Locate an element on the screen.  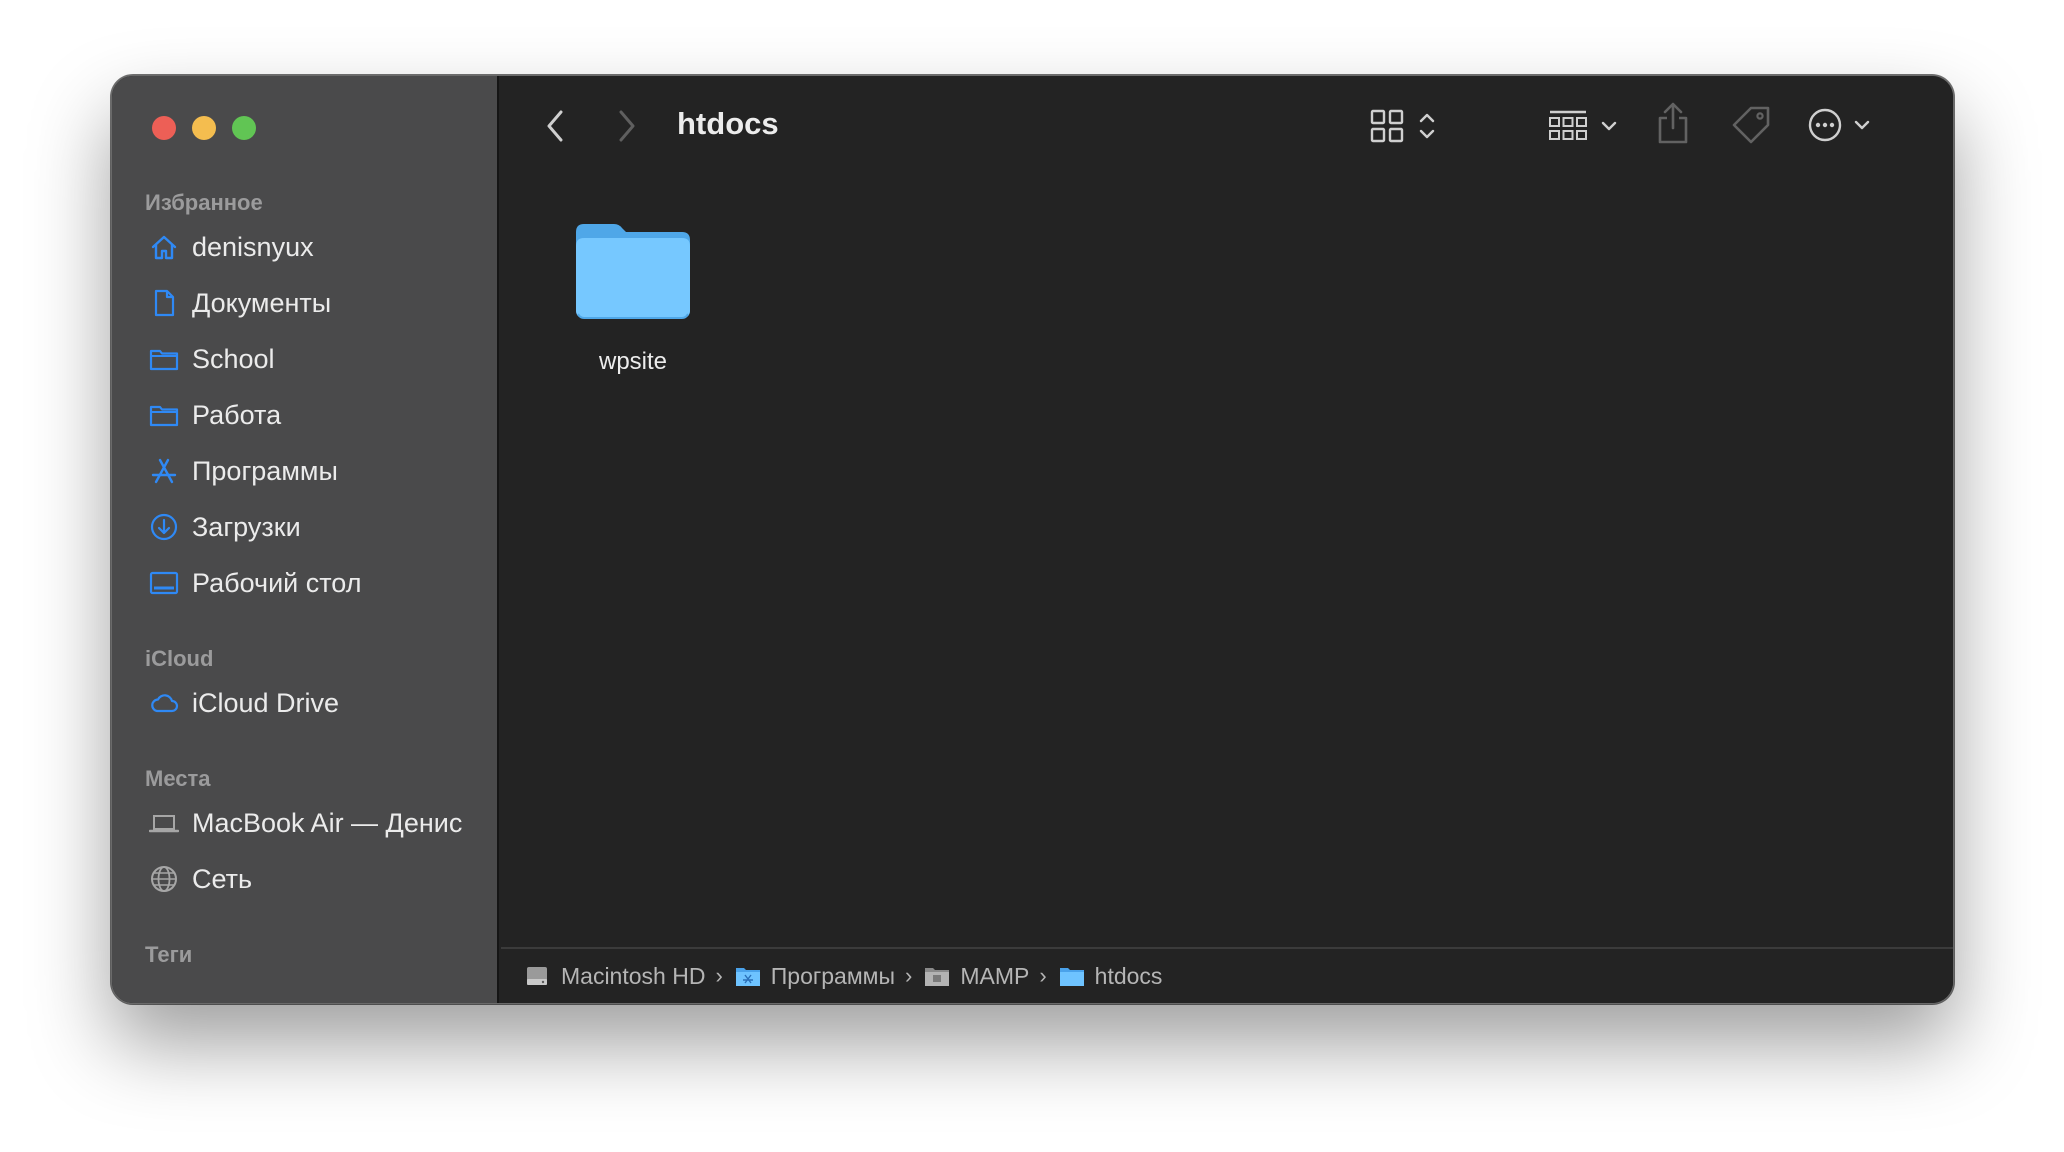
more-actions-button is located at coordinates (1843, 125).